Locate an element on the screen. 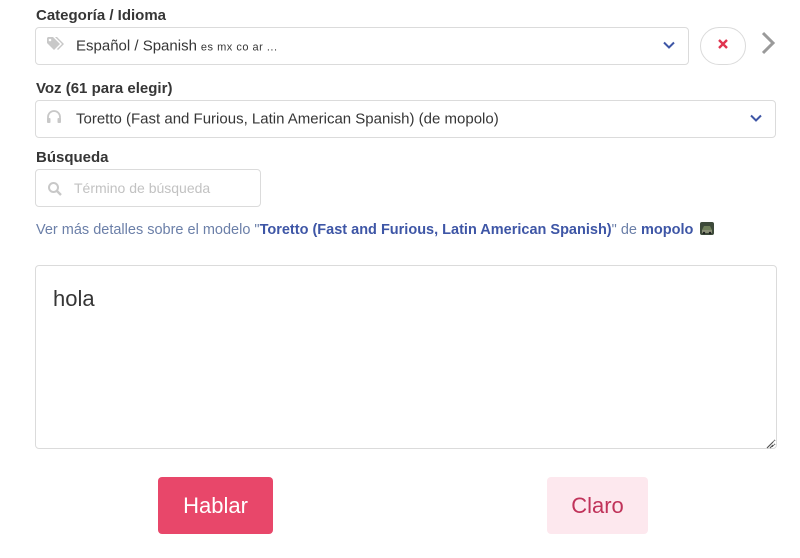  search-input is located at coordinates (164, 188).